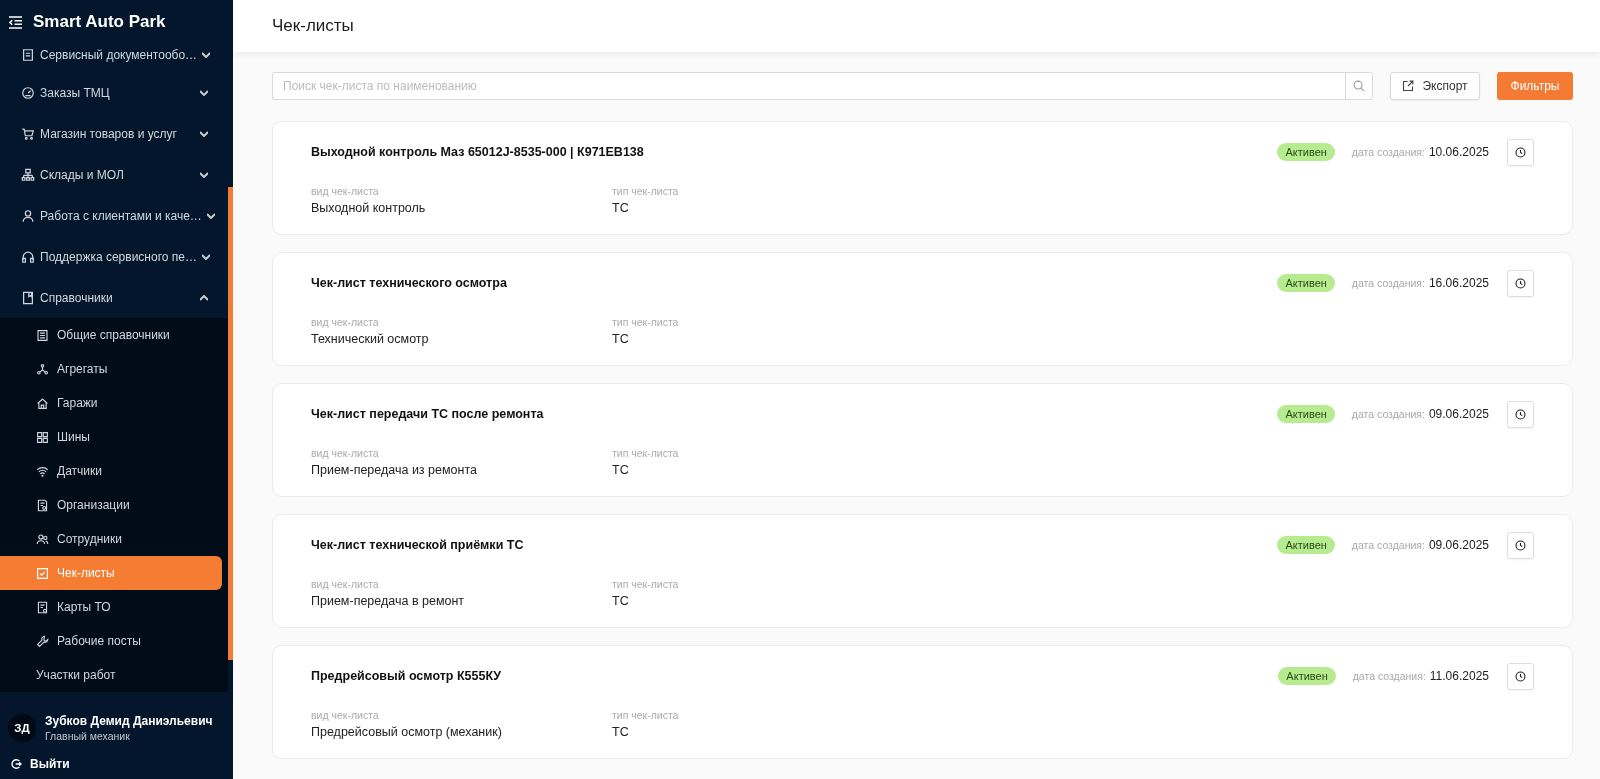 The height and width of the screenshot is (779, 1600). Describe the element at coordinates (114, 297) in the screenshot. I see `sidebar-item: Справочники` at that location.